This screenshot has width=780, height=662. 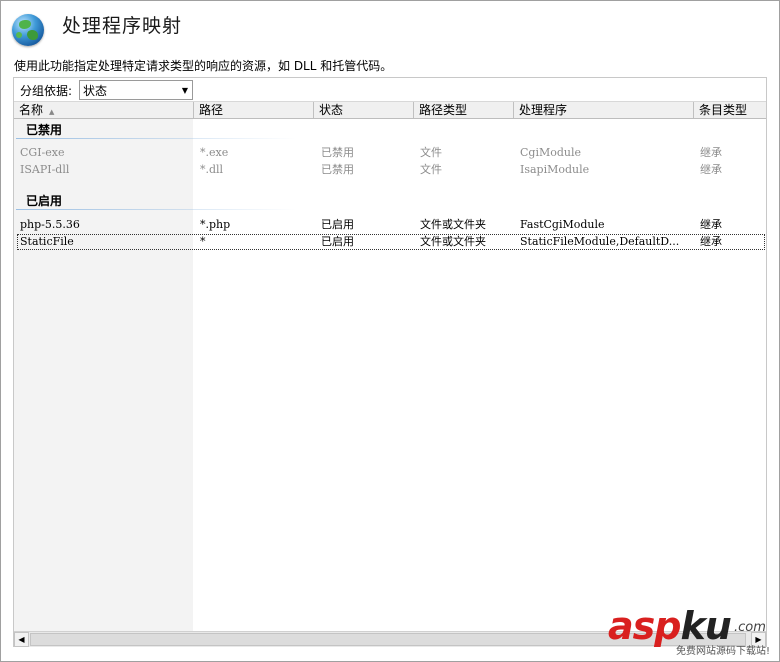 I want to click on group-by-label: 分组依据:, so click(x=46, y=91).